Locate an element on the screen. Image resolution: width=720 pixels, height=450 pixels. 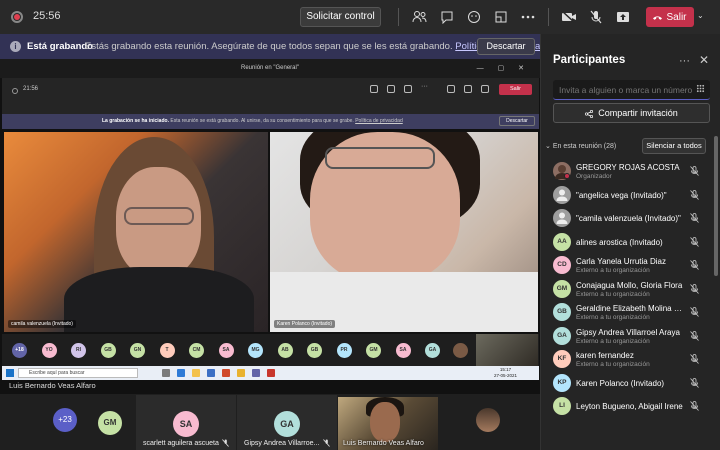
participants-icon is located at coordinates (419, 17).